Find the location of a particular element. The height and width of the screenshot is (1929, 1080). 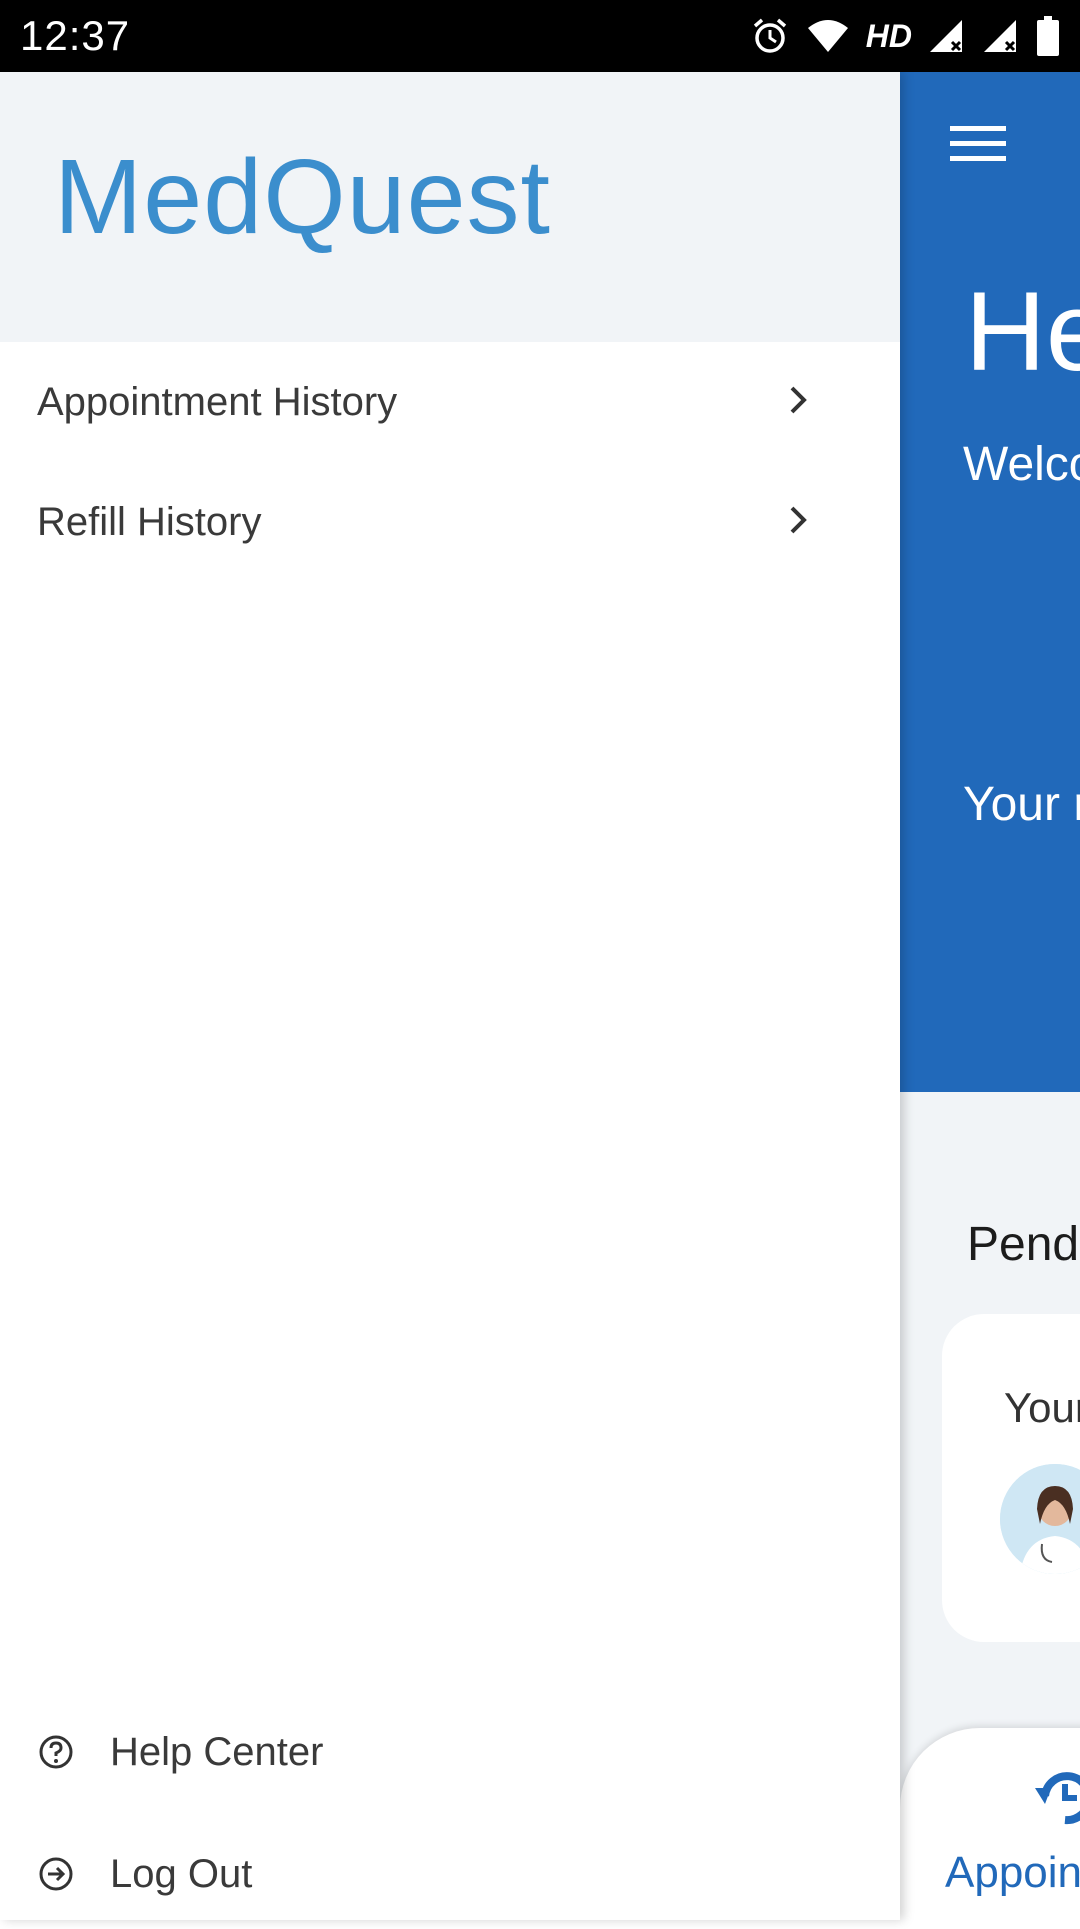

help-center-item: Help Center is located at coordinates (450, 1752).